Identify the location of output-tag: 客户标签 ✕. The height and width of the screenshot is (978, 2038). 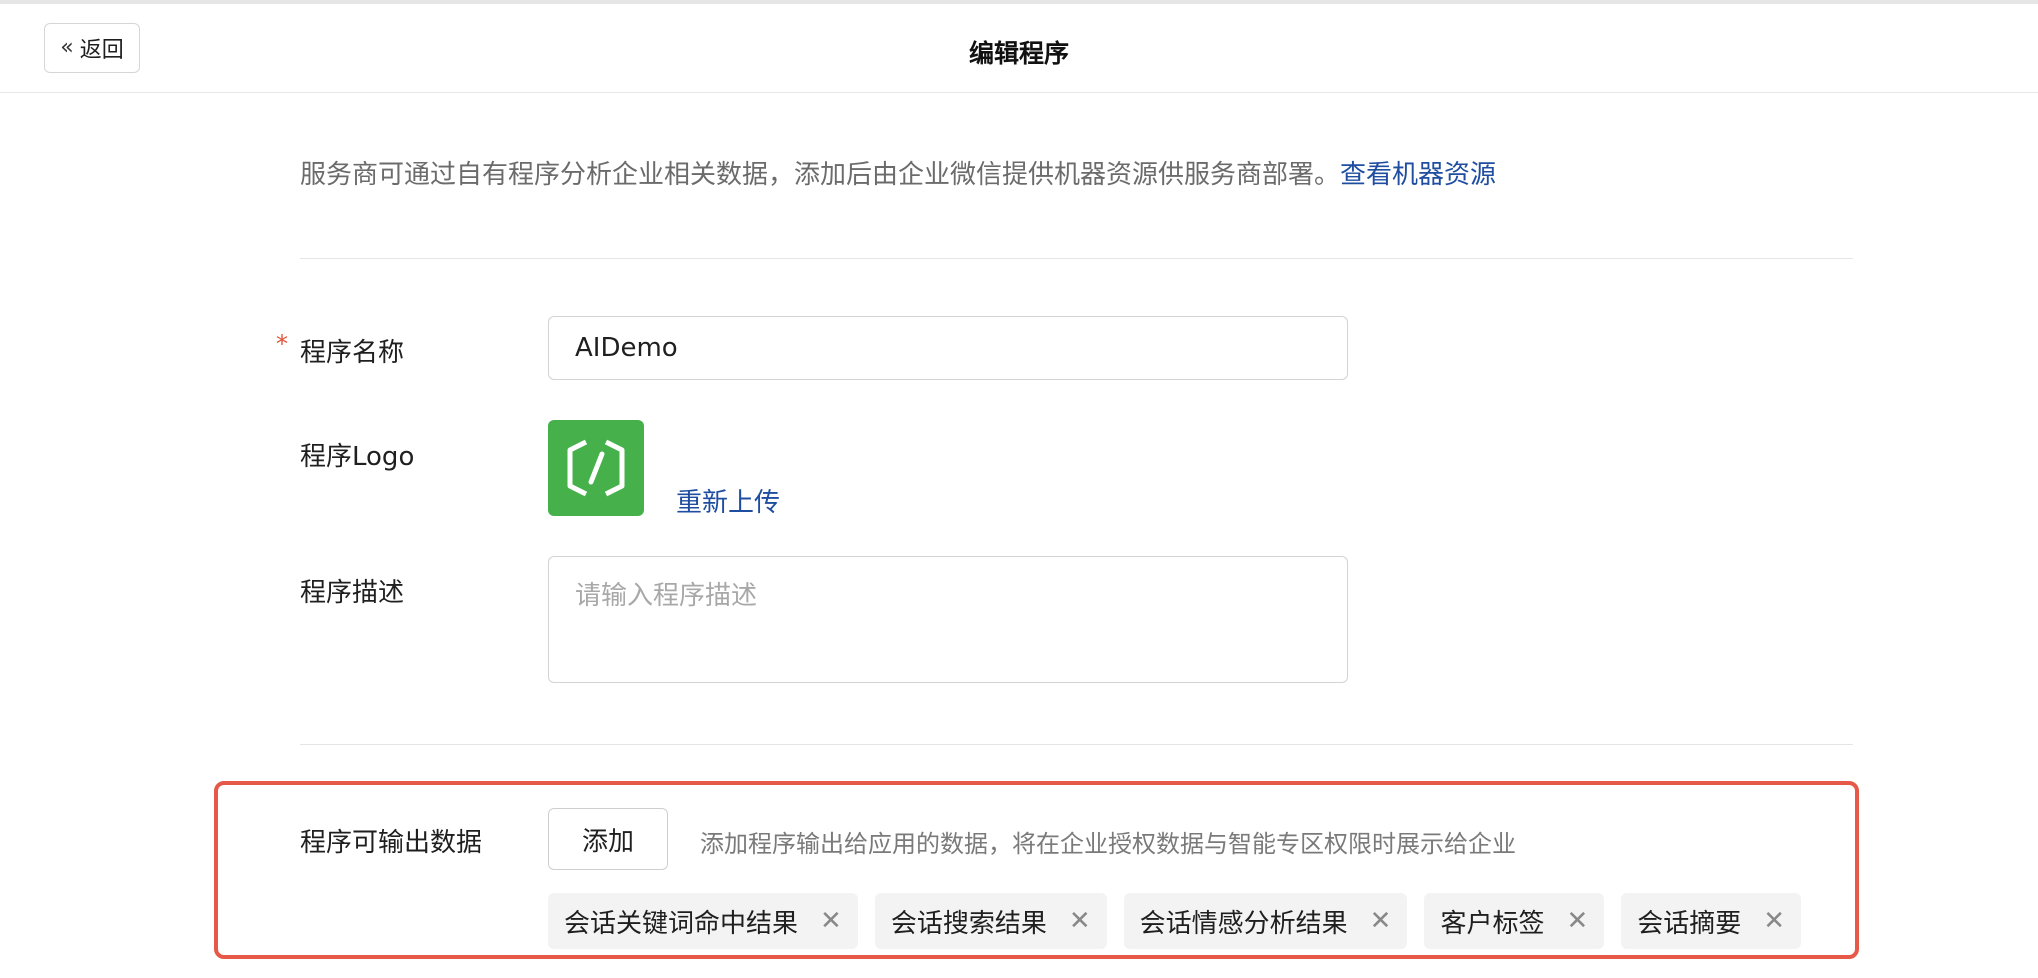
(1514, 921).